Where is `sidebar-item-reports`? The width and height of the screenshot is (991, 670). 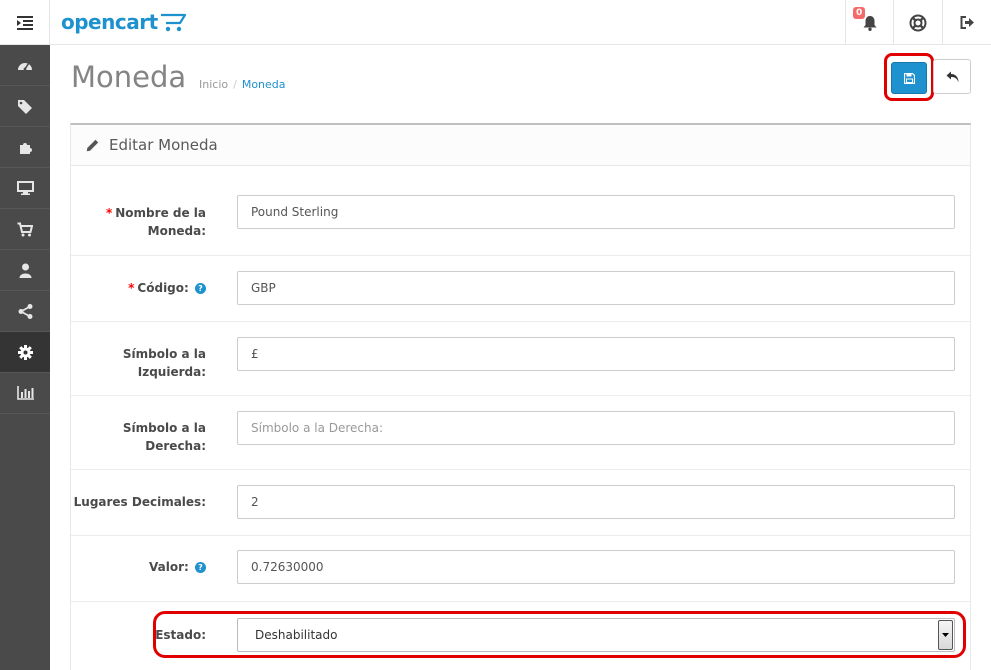 sidebar-item-reports is located at coordinates (25, 393).